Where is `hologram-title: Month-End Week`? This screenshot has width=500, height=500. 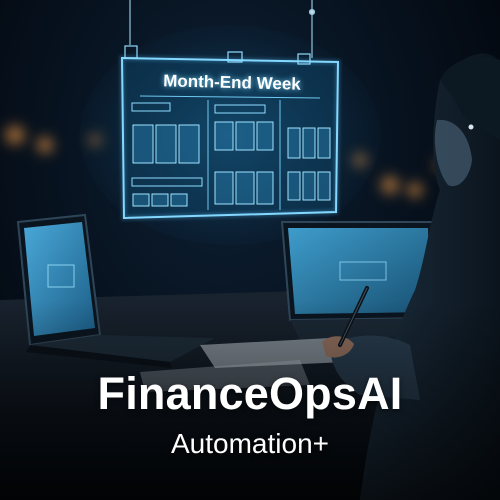 hologram-title: Month-End Week is located at coordinates (232, 82).